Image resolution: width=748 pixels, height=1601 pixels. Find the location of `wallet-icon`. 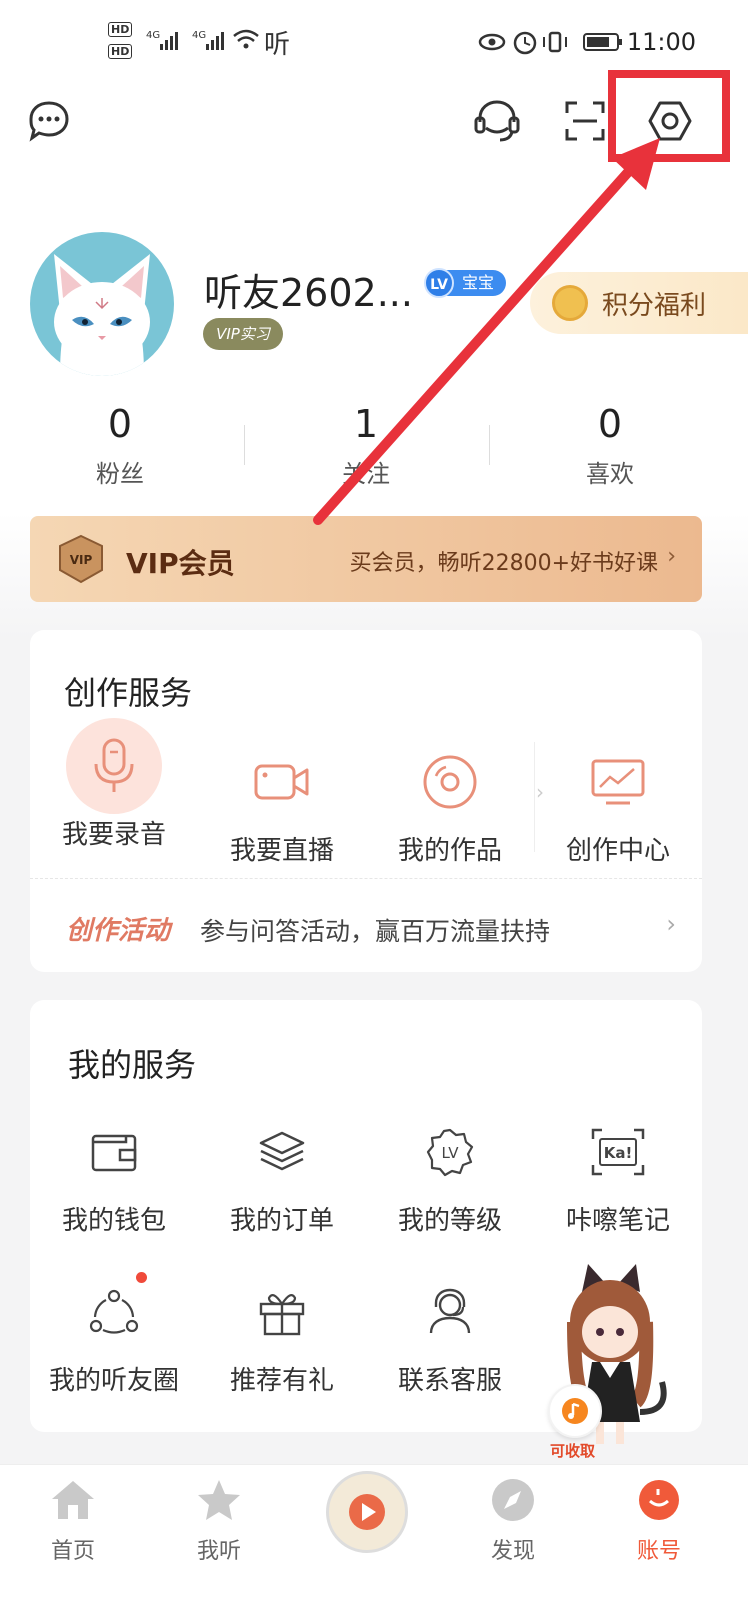

wallet-icon is located at coordinates (114, 1152).